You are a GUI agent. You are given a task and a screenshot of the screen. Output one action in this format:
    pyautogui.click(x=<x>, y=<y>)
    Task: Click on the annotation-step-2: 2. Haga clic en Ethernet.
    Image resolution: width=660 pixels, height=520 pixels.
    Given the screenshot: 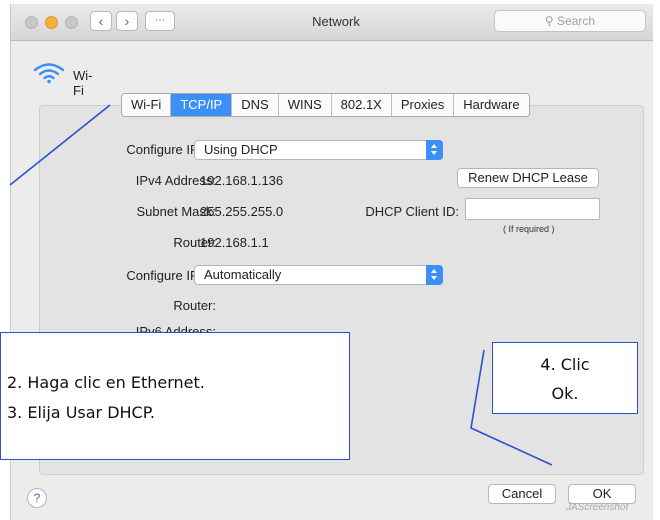 What is the action you would take?
    pyautogui.click(x=106, y=382)
    